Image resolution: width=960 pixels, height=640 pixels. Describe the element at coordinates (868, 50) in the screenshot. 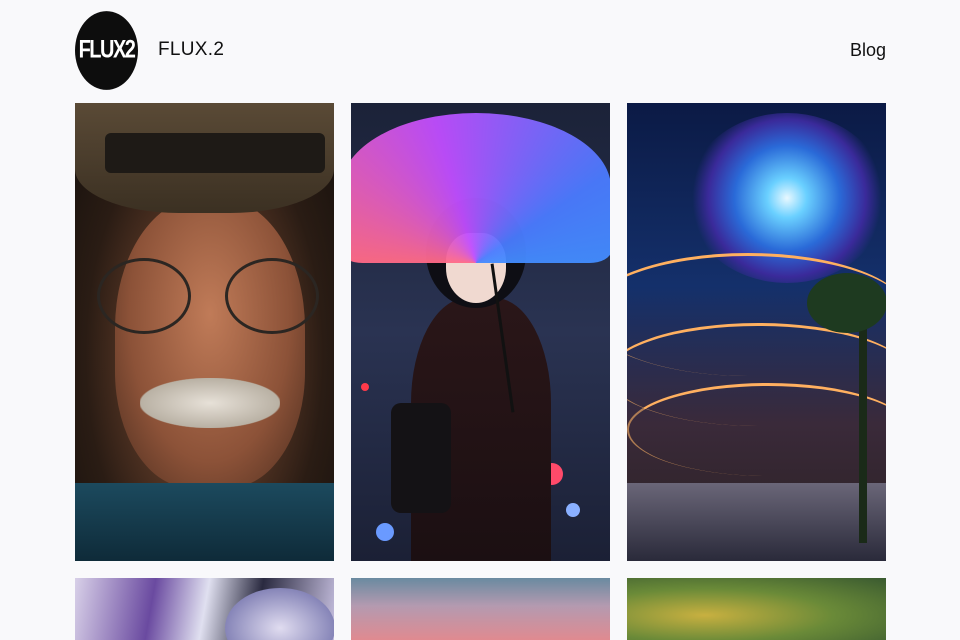

I see `blog-link: Blog` at that location.